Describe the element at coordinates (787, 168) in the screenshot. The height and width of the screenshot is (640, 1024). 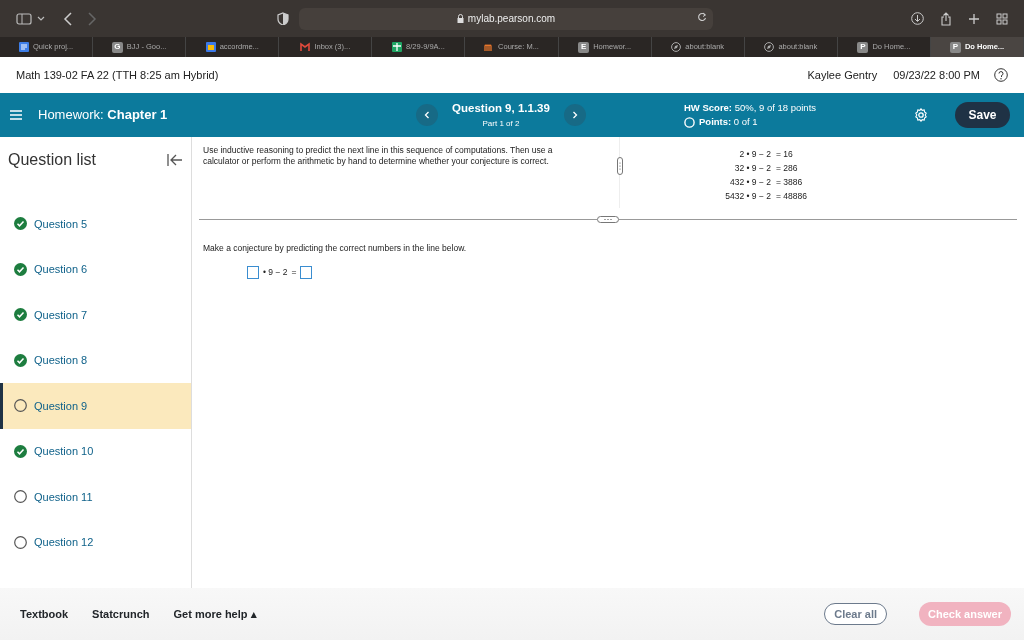
I see `equation-result: = 286` at that location.